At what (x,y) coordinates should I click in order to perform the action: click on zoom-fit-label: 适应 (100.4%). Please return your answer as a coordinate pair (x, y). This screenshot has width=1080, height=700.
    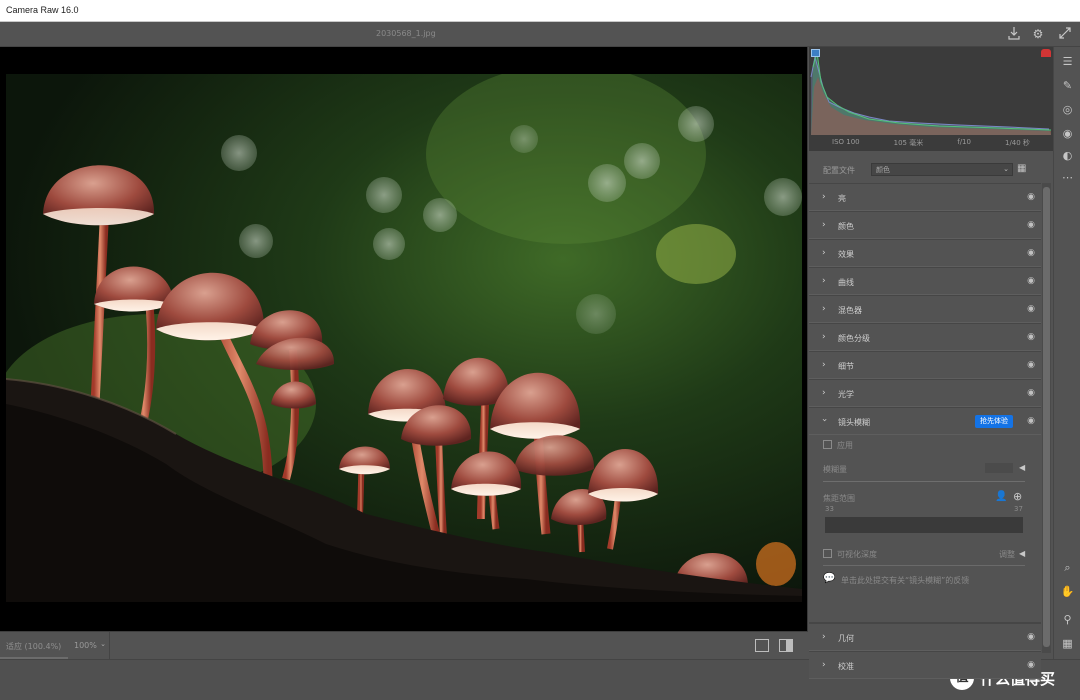
    Looking at the image, I should click on (34, 646).